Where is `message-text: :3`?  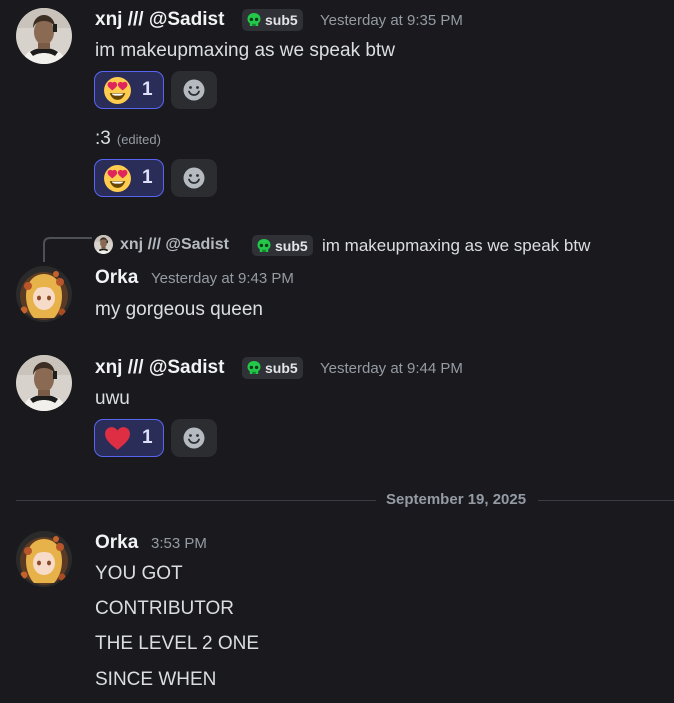 message-text: :3 is located at coordinates (103, 138).